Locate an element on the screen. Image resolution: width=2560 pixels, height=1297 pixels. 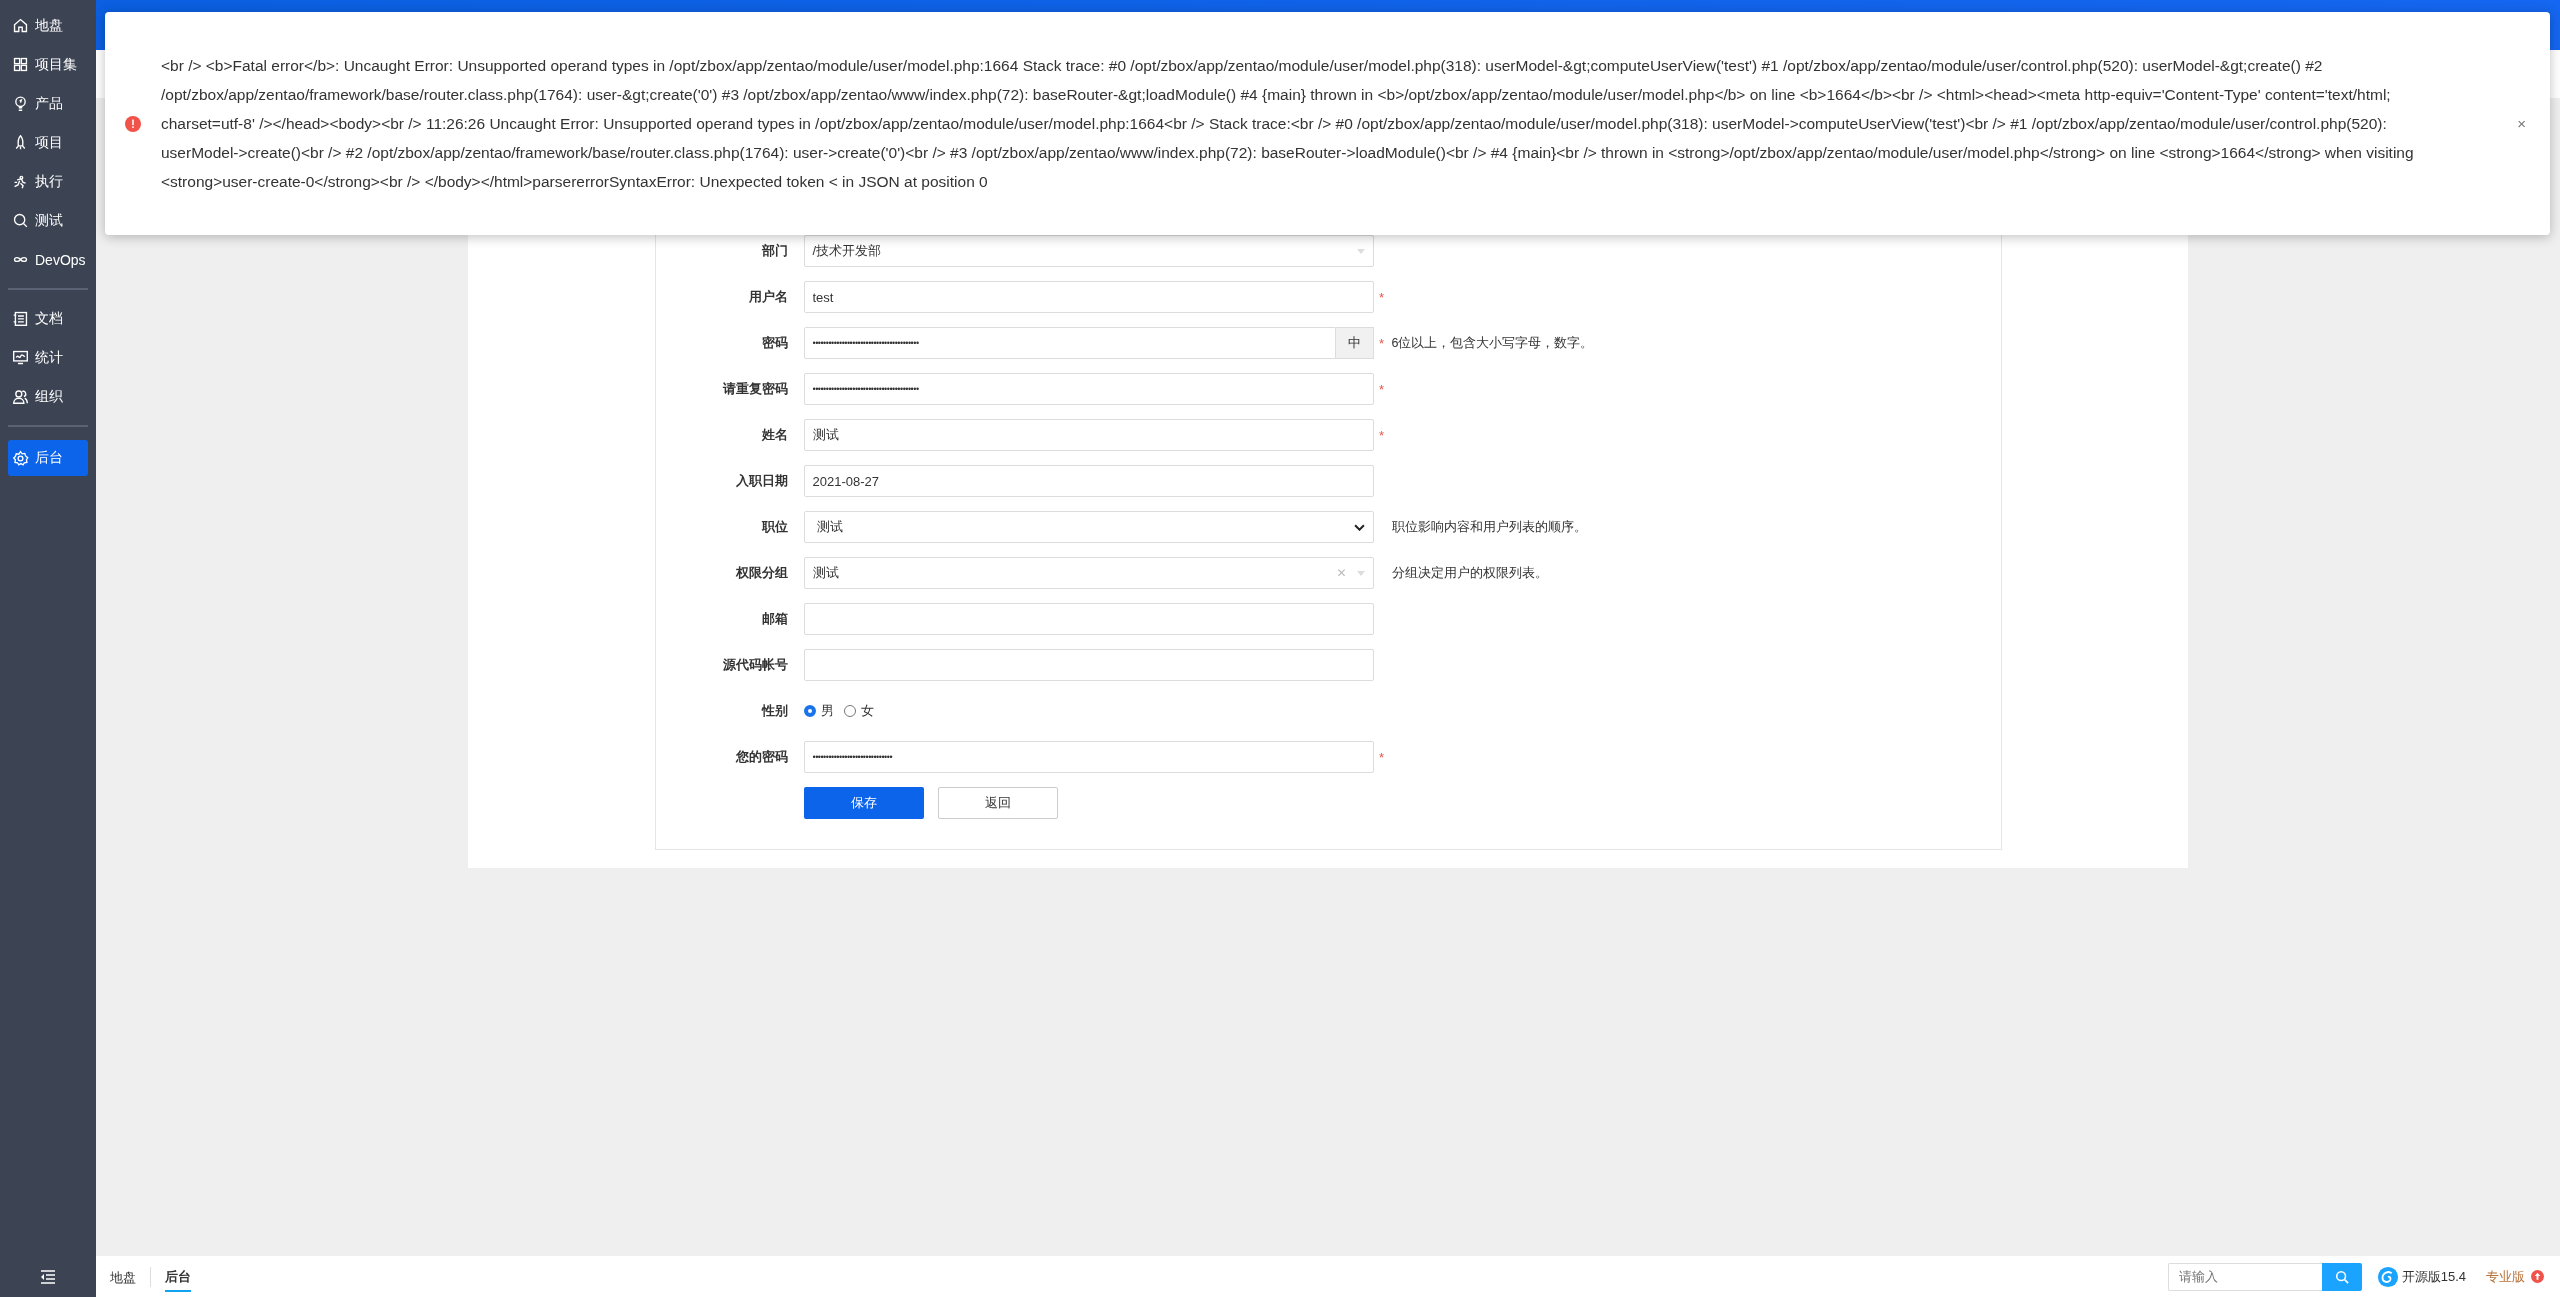
back-button: 返回 is located at coordinates (997, 803).